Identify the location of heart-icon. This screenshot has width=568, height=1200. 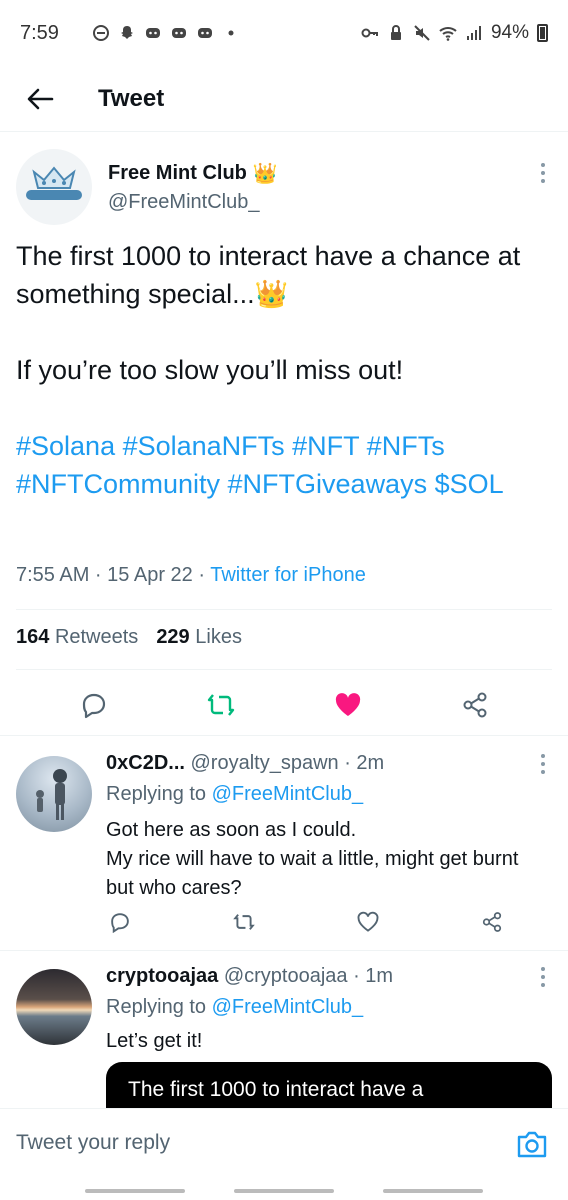
(368, 921).